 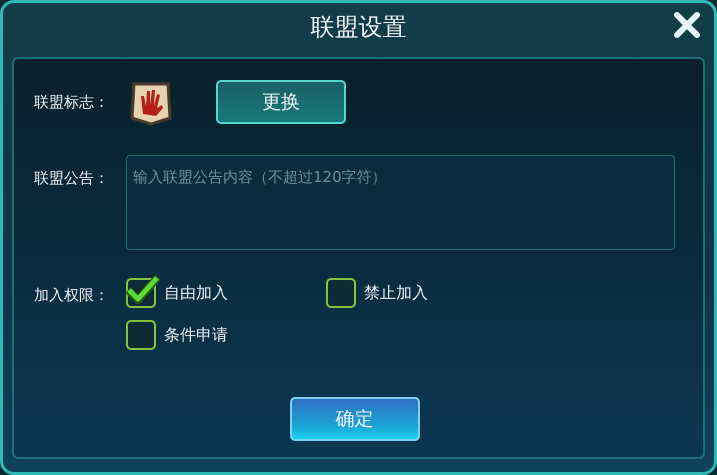 I want to click on notice-label: 联盟公告：, so click(x=72, y=178).